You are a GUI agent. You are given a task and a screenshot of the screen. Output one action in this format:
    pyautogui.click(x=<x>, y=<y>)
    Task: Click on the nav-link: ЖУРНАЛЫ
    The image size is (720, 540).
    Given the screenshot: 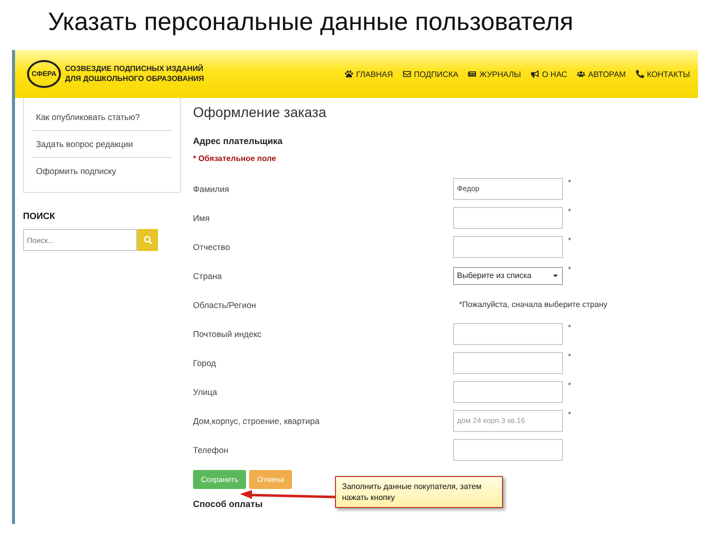 What is the action you would take?
    pyautogui.click(x=494, y=74)
    